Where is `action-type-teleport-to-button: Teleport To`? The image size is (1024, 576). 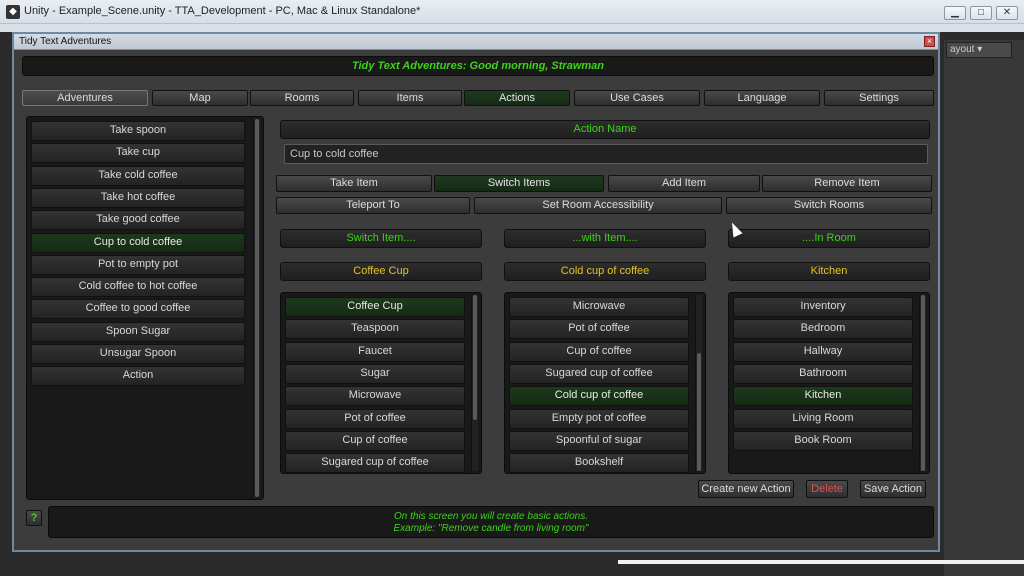
action-type-teleport-to-button: Teleport To is located at coordinates (373, 205).